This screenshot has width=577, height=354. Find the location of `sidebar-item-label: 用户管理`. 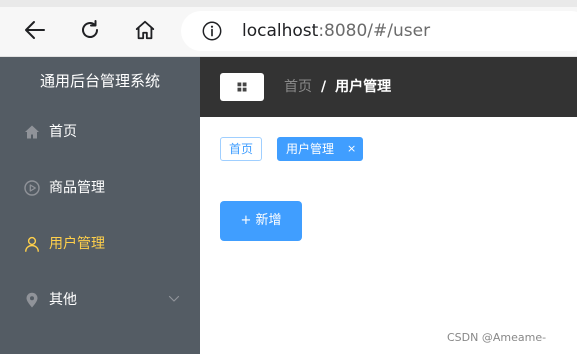

sidebar-item-label: 用户管理 is located at coordinates (77, 244).